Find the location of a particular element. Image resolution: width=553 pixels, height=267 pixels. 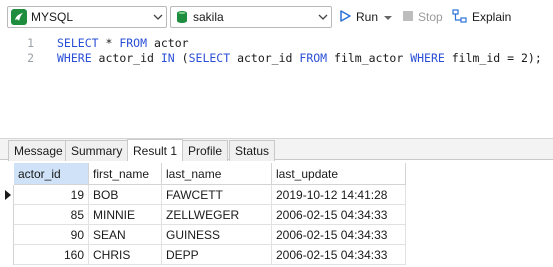

database-name: sakila is located at coordinates (208, 17).